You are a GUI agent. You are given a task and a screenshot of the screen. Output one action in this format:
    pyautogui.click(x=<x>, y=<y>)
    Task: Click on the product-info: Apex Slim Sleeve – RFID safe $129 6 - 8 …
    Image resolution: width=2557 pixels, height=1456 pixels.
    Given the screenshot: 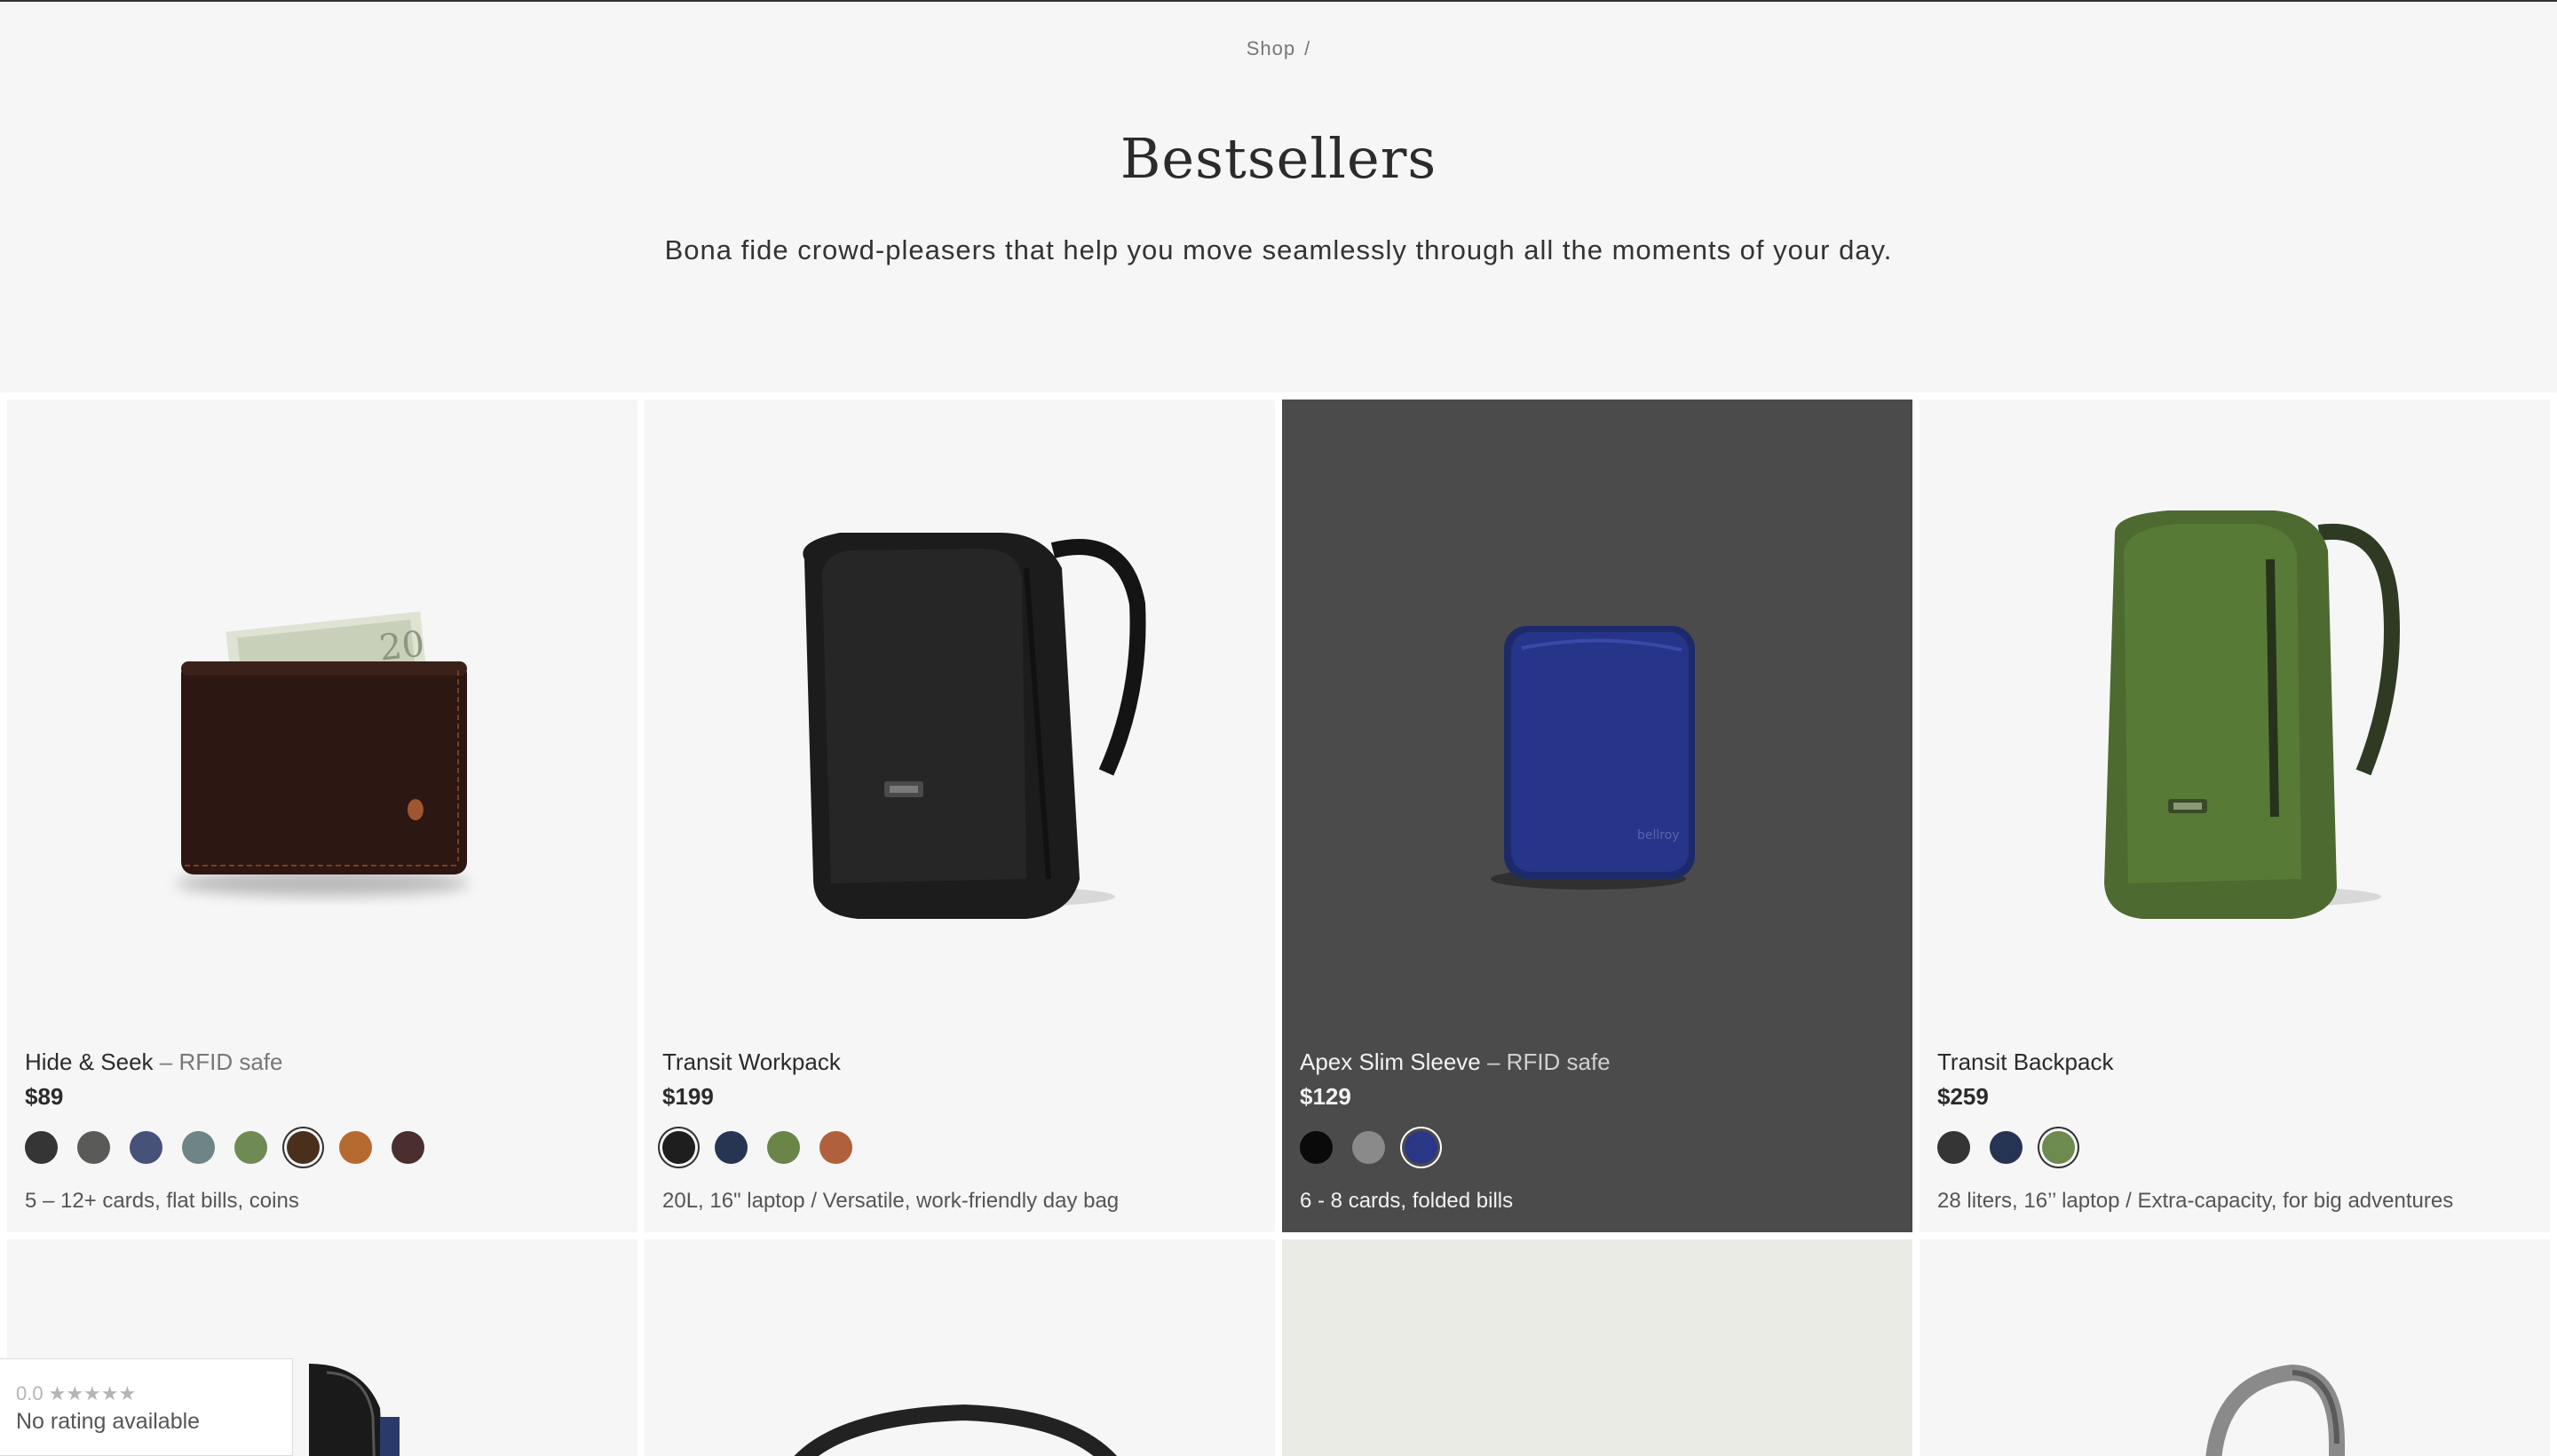 What is the action you would take?
    pyautogui.click(x=1597, y=1131)
    